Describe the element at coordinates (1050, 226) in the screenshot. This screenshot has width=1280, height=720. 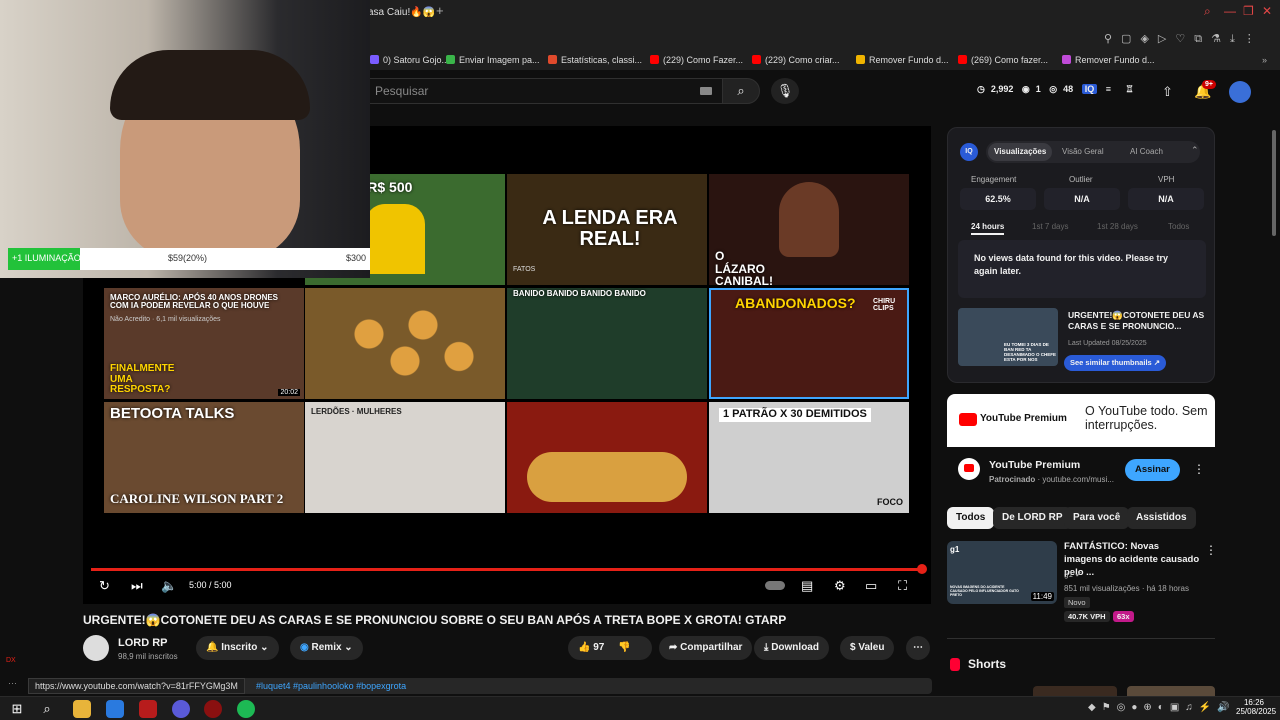
I see `range-7-days: 1st 7 days` at that location.